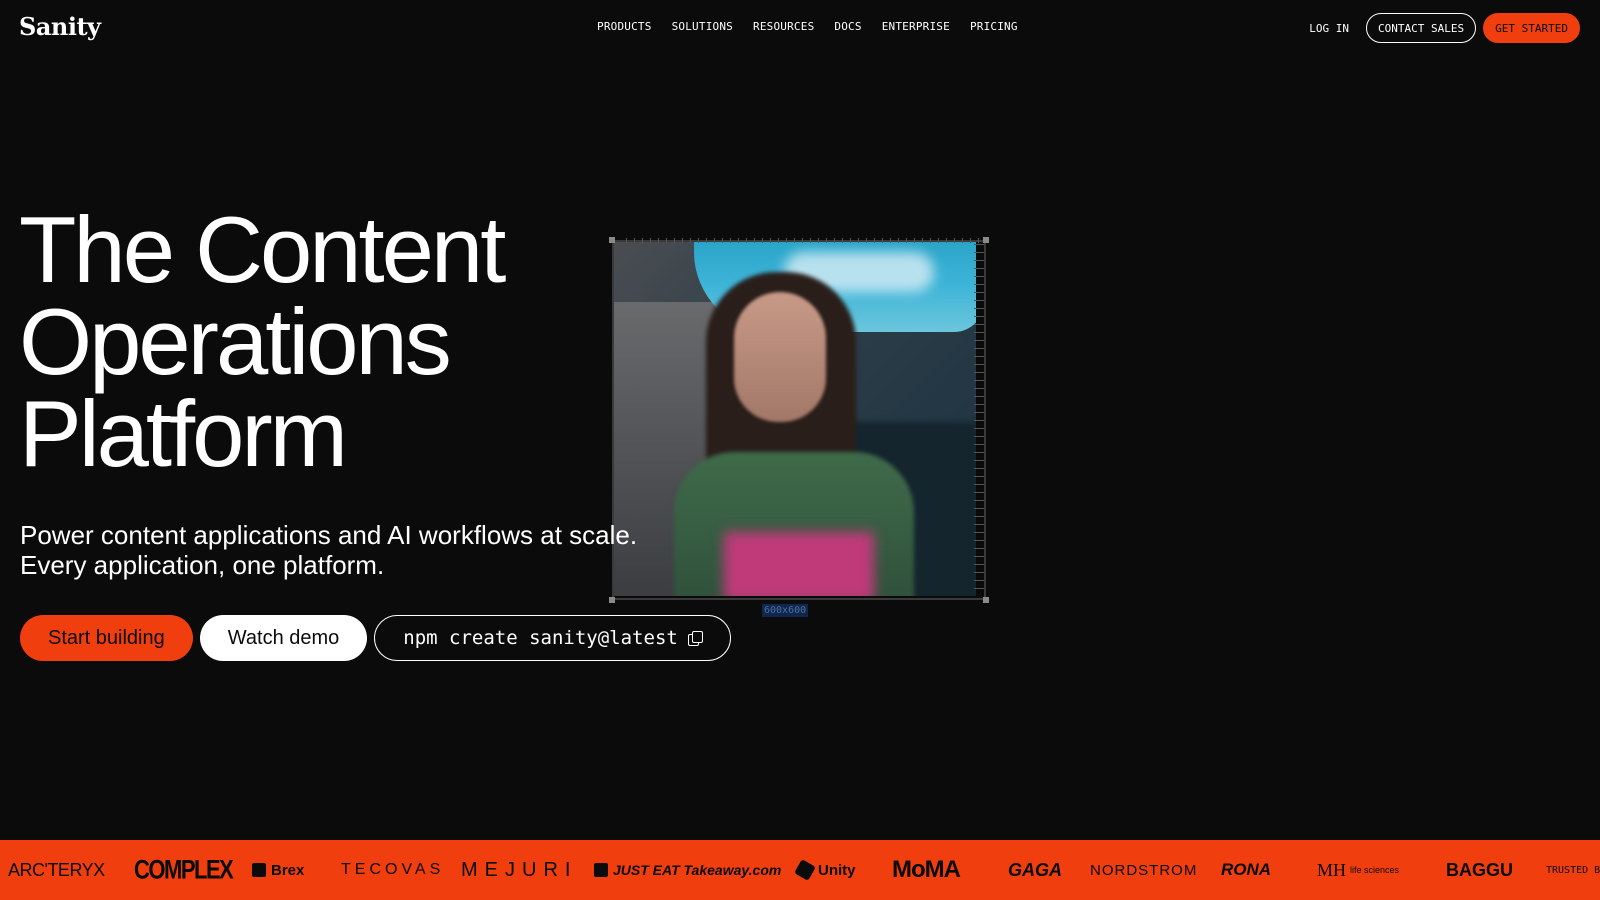 This screenshot has width=1600, height=900. What do you see at coordinates (986, 240) in the screenshot?
I see `resize-handle-top-right` at bounding box center [986, 240].